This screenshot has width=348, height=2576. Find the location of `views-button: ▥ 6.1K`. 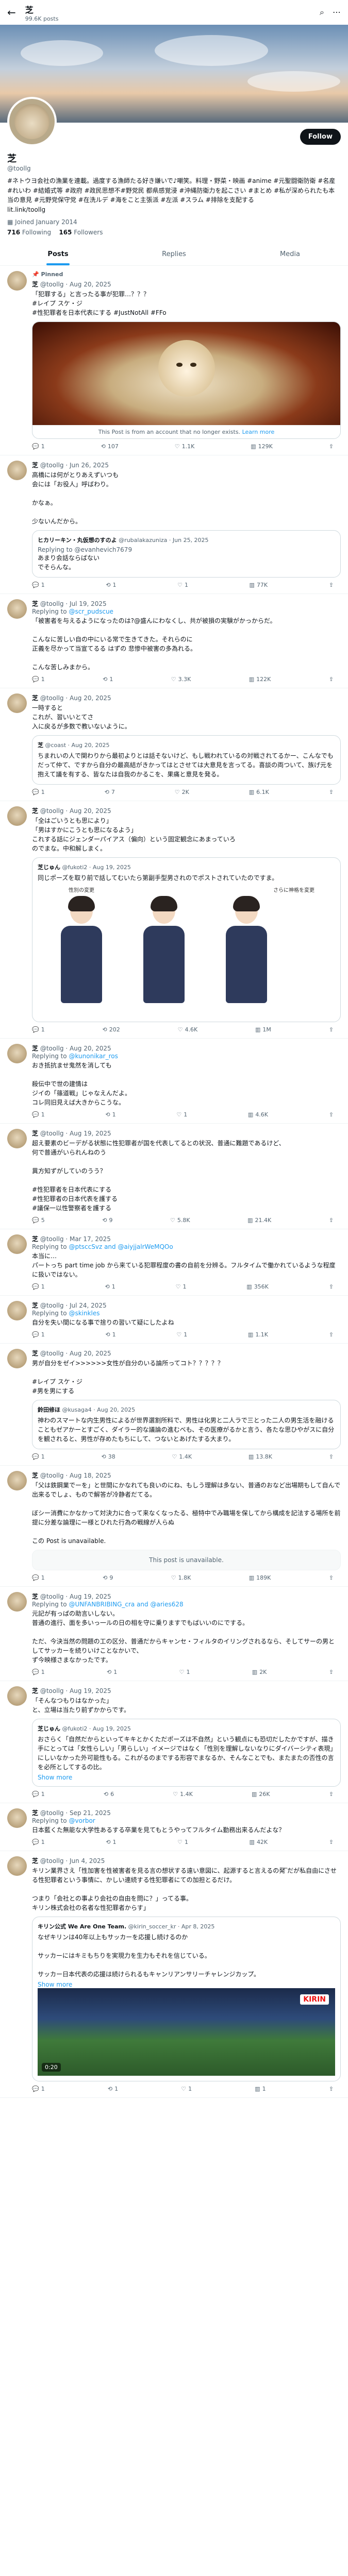

views-button: ▥ 6.1K is located at coordinates (259, 792).